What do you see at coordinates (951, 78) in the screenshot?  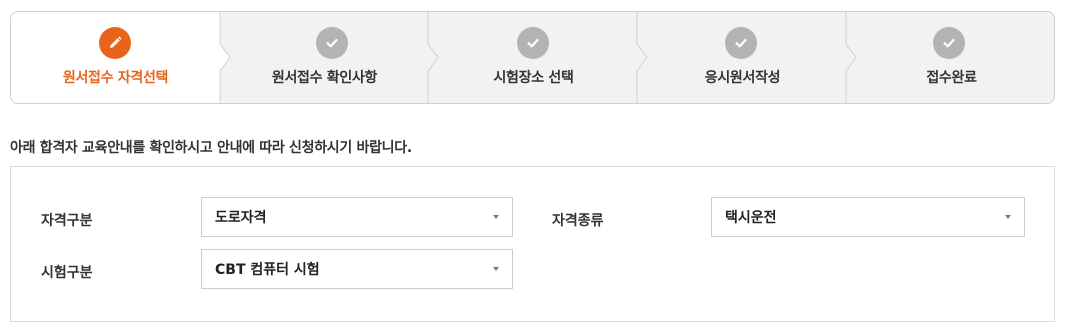 I see `step-label: 접수완료` at bounding box center [951, 78].